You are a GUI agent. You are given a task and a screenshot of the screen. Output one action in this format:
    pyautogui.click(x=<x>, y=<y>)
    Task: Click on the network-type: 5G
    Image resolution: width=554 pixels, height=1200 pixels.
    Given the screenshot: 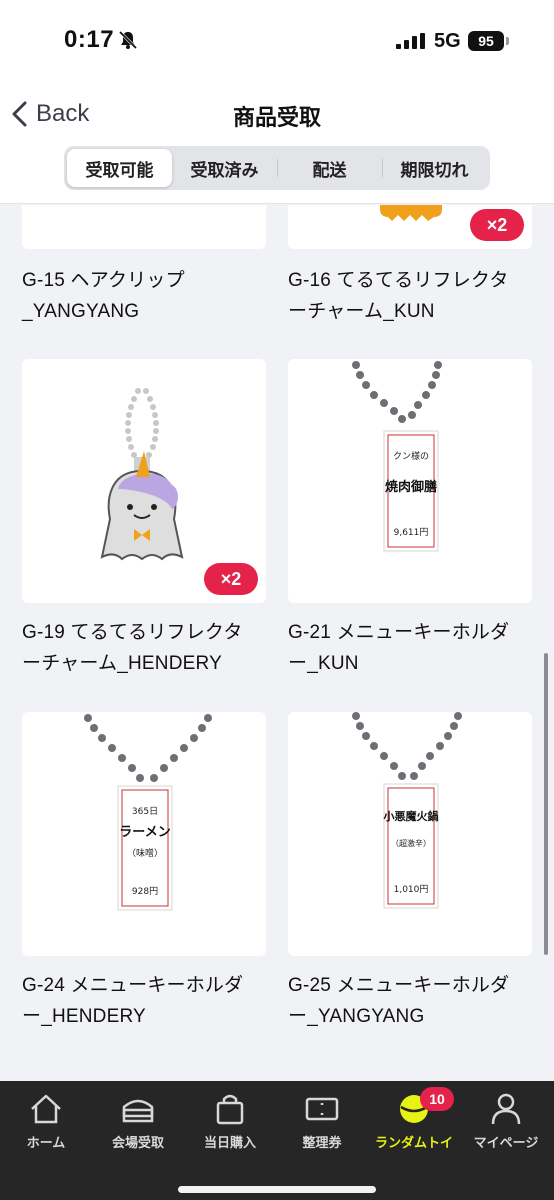 What is the action you would take?
    pyautogui.click(x=447, y=41)
    